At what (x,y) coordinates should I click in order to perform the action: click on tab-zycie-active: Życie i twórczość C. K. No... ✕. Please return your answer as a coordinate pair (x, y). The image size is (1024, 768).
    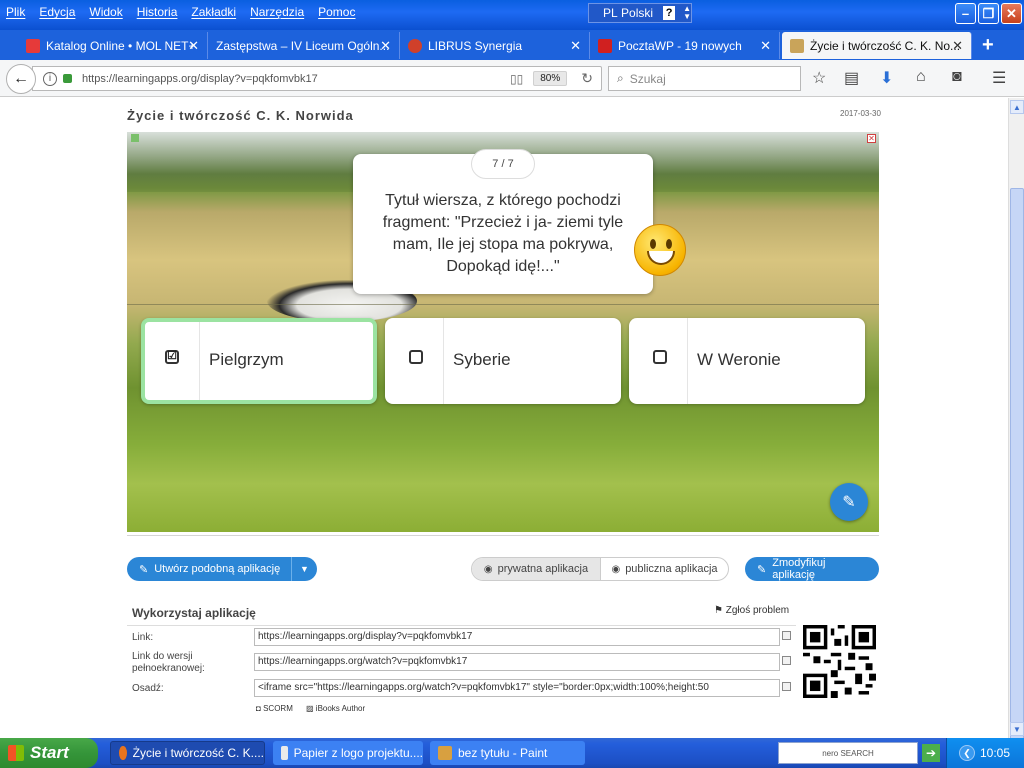
    Looking at the image, I should click on (877, 45).